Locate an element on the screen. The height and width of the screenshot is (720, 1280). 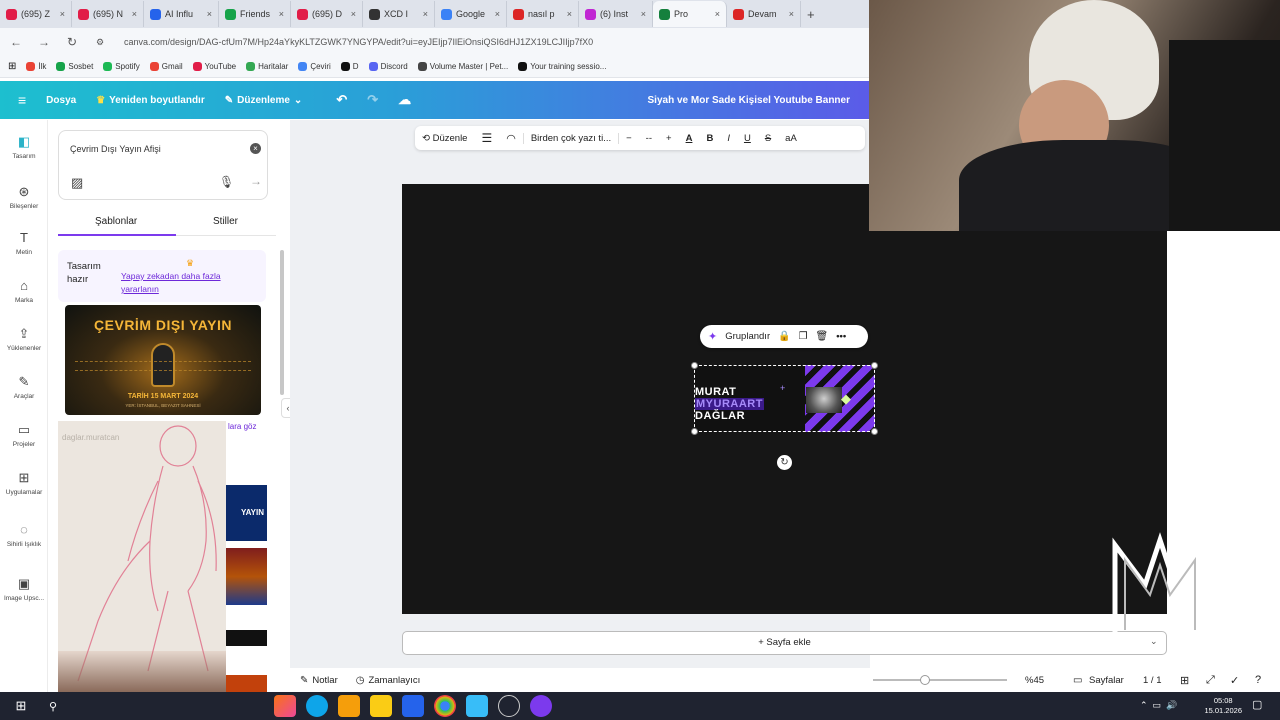
app-icon-circle is located at coordinates (509, 706).